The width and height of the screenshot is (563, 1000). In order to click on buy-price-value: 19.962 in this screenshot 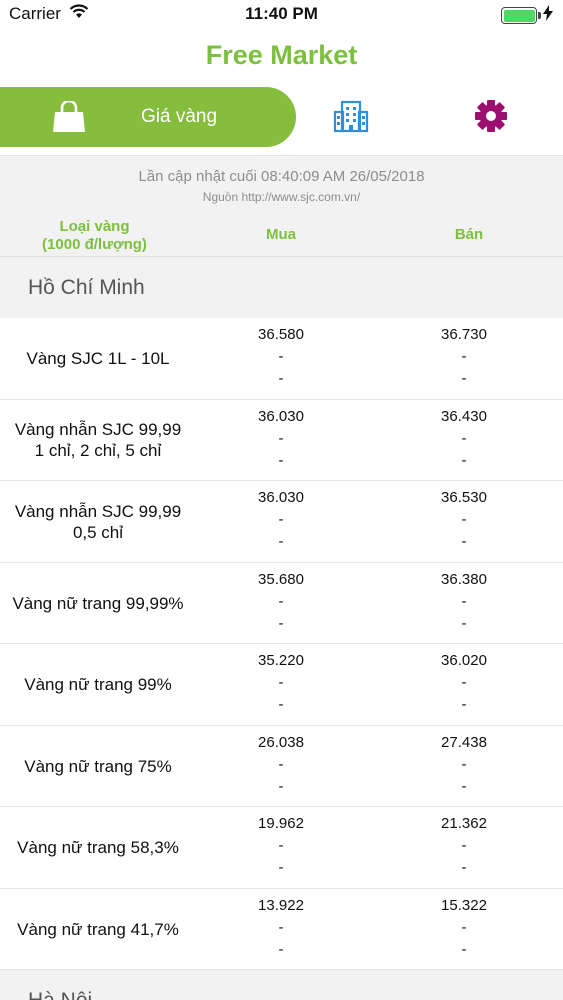, I will do `click(281, 823)`.